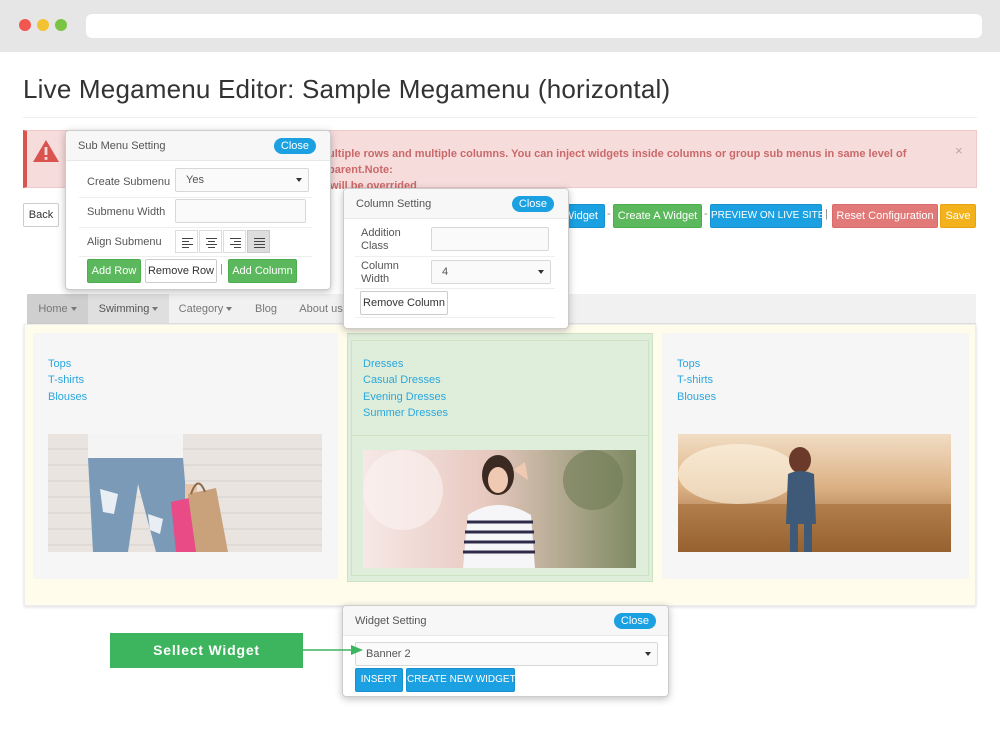 This screenshot has height=736, width=1000. Describe the element at coordinates (61, 25) in the screenshot. I see `window-maximize-dot` at that location.